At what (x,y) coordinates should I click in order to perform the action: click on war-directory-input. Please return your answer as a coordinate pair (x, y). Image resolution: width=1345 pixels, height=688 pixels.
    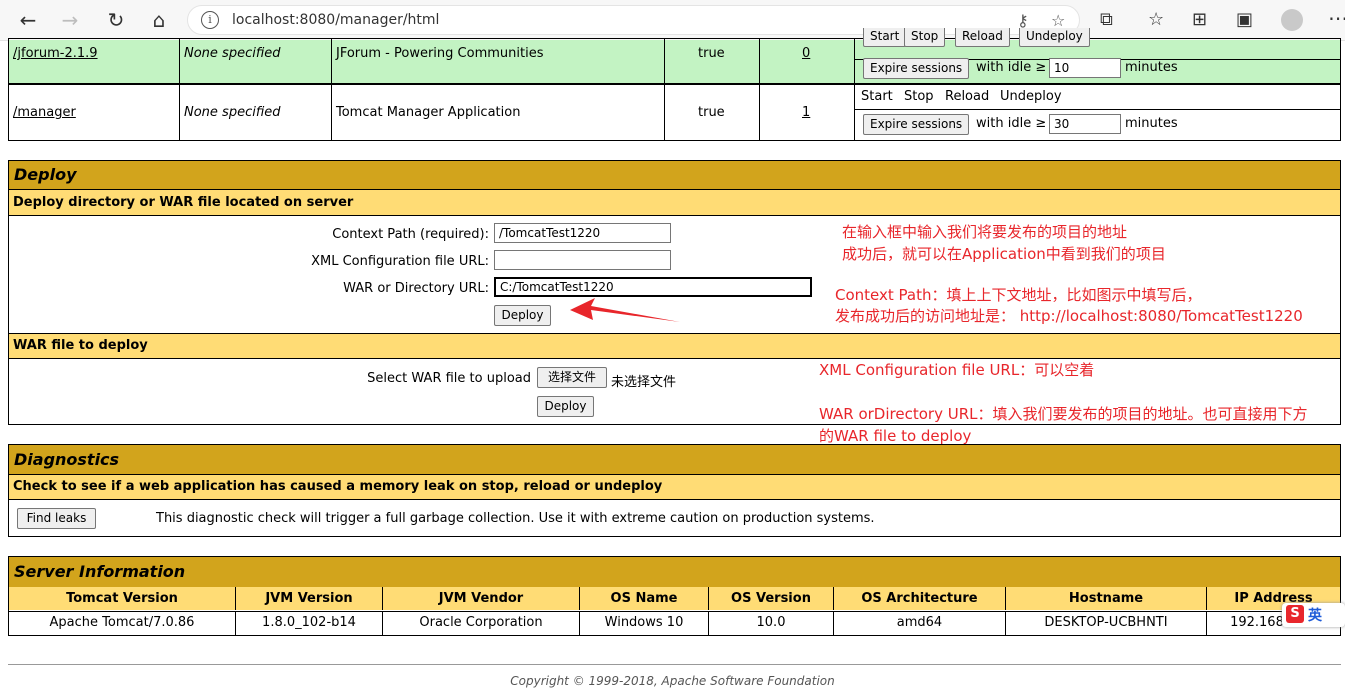
    Looking at the image, I should click on (653, 287).